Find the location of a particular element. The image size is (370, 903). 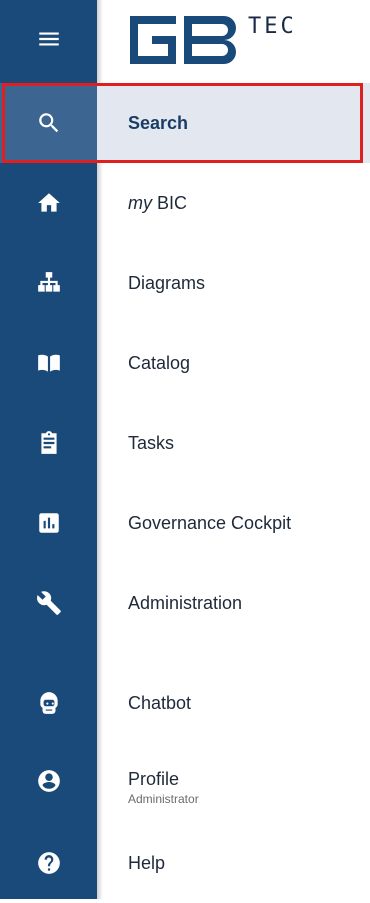

search-icon is located at coordinates (48, 123).